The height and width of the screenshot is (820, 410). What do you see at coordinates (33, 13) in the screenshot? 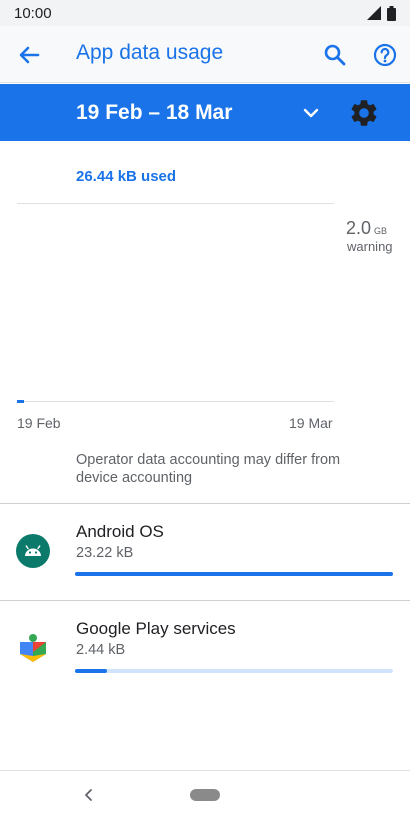
I see `status-time: 10:00` at bounding box center [33, 13].